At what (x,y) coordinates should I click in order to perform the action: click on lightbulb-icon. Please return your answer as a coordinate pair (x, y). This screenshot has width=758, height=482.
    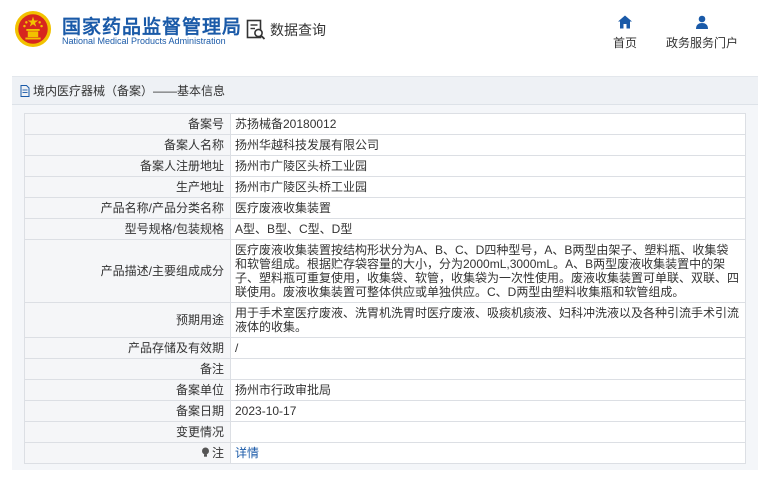
    Looking at the image, I should click on (205, 452).